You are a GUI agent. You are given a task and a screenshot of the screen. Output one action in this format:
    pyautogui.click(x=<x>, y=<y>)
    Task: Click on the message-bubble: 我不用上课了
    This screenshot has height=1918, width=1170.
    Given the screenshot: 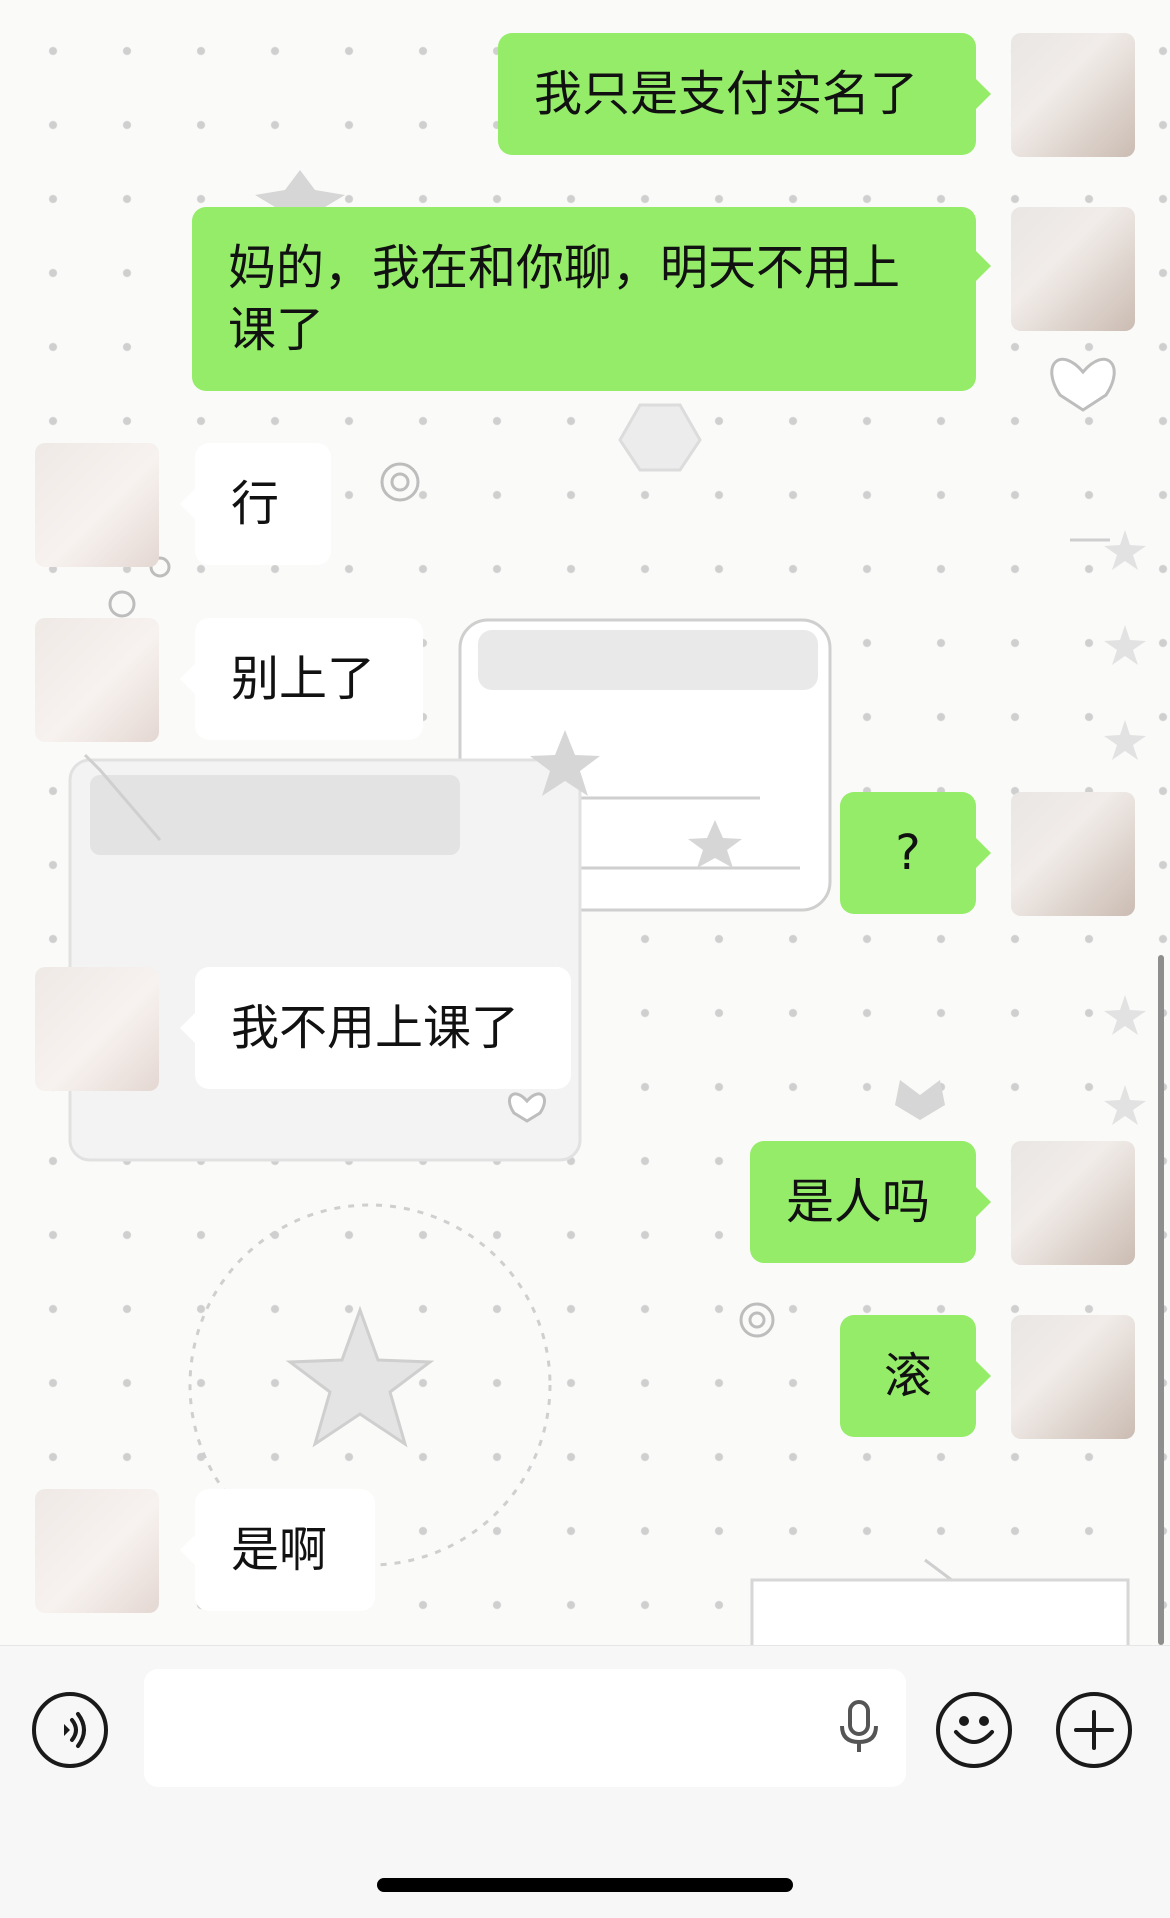 What is the action you would take?
    pyautogui.click(x=383, y=1028)
    